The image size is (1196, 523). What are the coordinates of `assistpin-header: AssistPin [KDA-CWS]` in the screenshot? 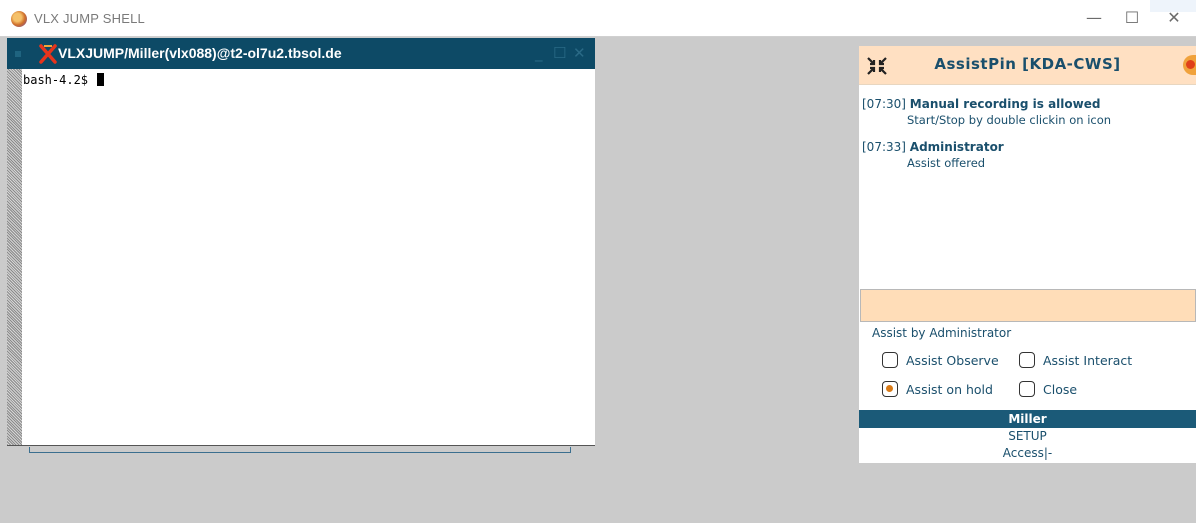 It's located at (1027, 65).